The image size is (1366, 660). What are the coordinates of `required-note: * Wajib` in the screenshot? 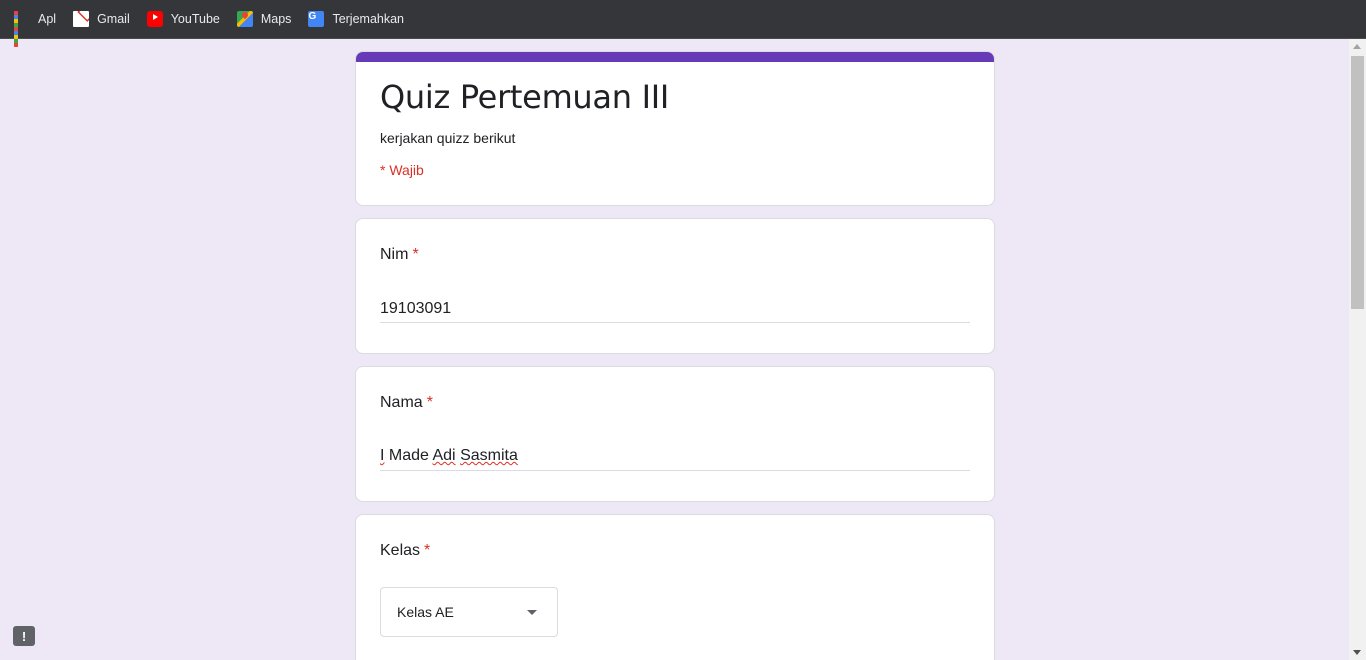 It's located at (402, 170).